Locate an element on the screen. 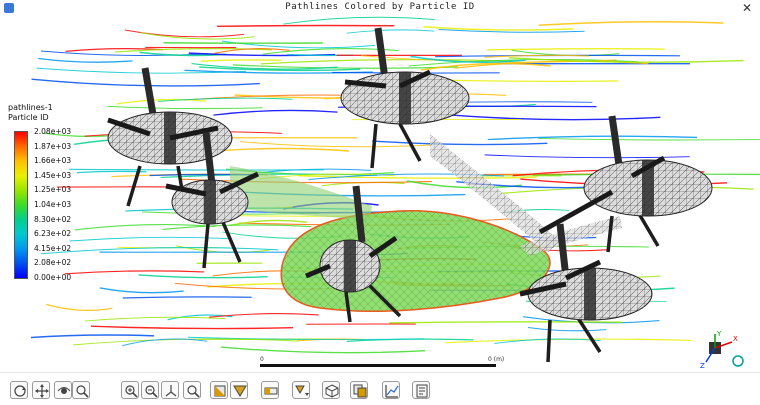  plot-icon is located at coordinates (392, 391).